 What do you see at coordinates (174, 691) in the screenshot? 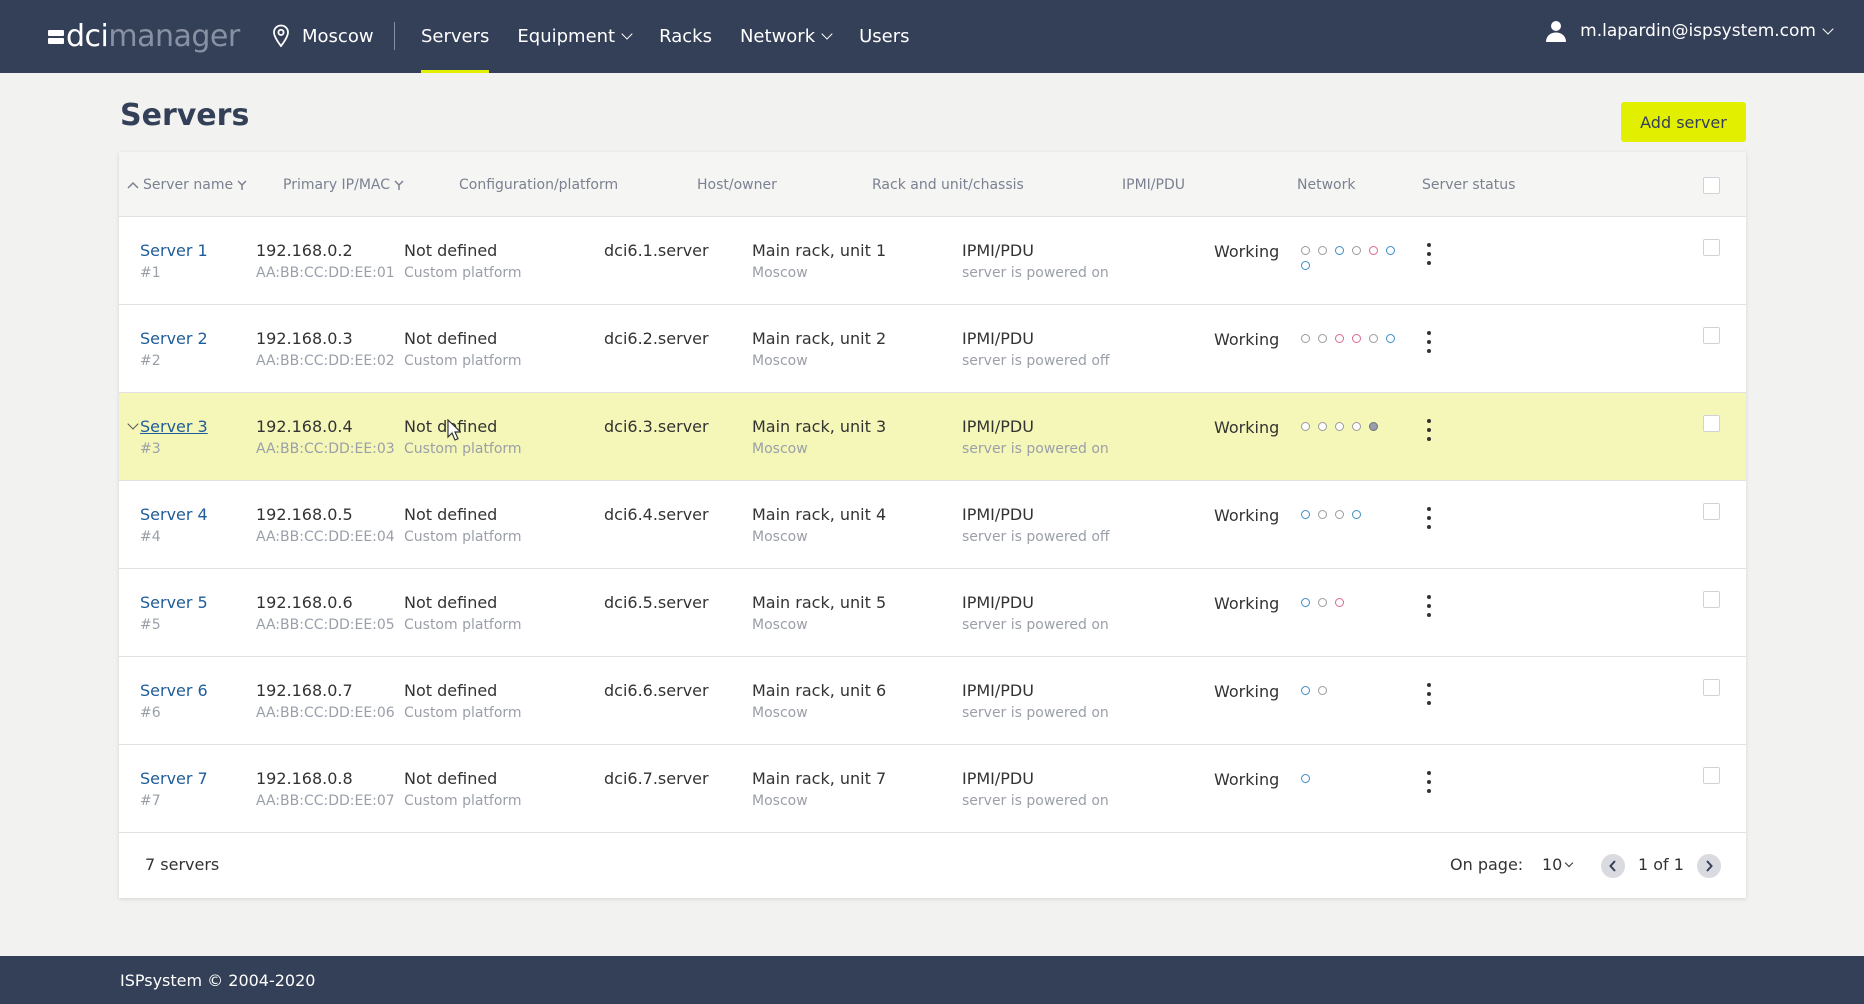
I see `server-link: Server 6` at bounding box center [174, 691].